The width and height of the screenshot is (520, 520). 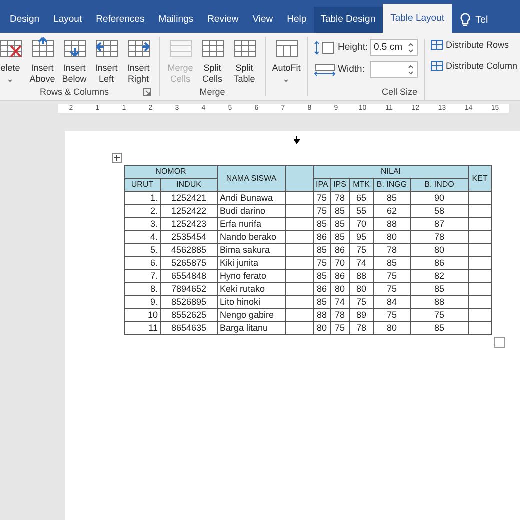 What do you see at coordinates (142, 328) in the screenshot?
I see `table-cell: 11` at bounding box center [142, 328].